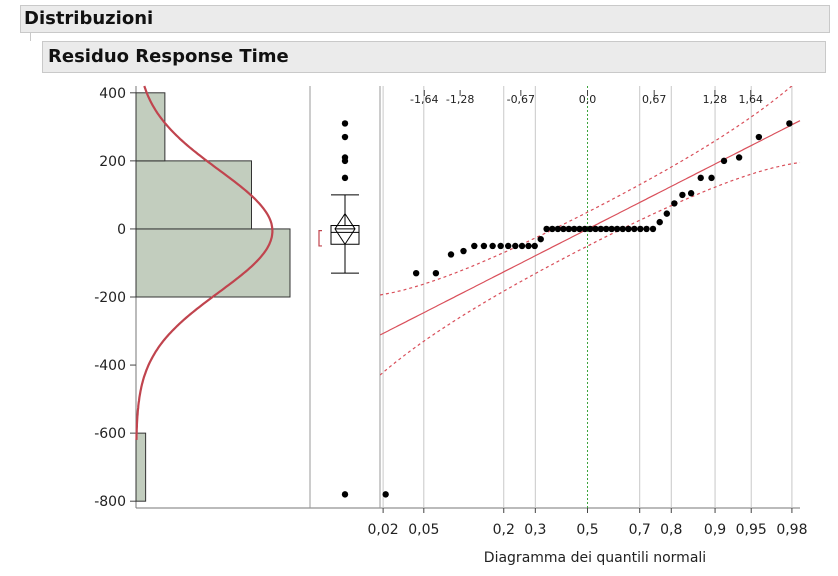 Image resolution: width=838 pixels, height=576 pixels. Describe the element at coordinates (110, 434) in the screenshot. I see `y-tick-label: -600` at that location.